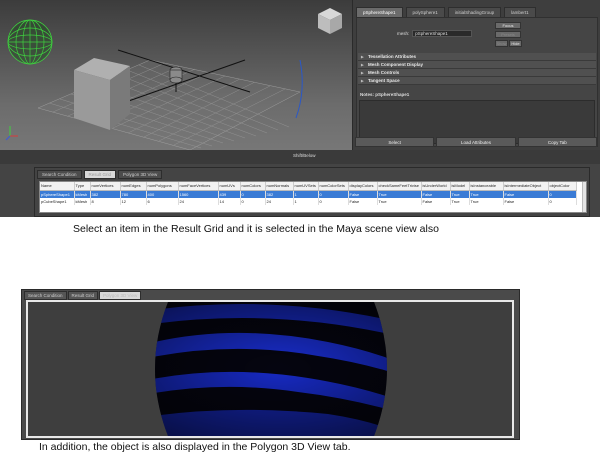 The image size is (600, 468). Describe the element at coordinates (82, 186) in the screenshot. I see `column-header: Type` at that location.